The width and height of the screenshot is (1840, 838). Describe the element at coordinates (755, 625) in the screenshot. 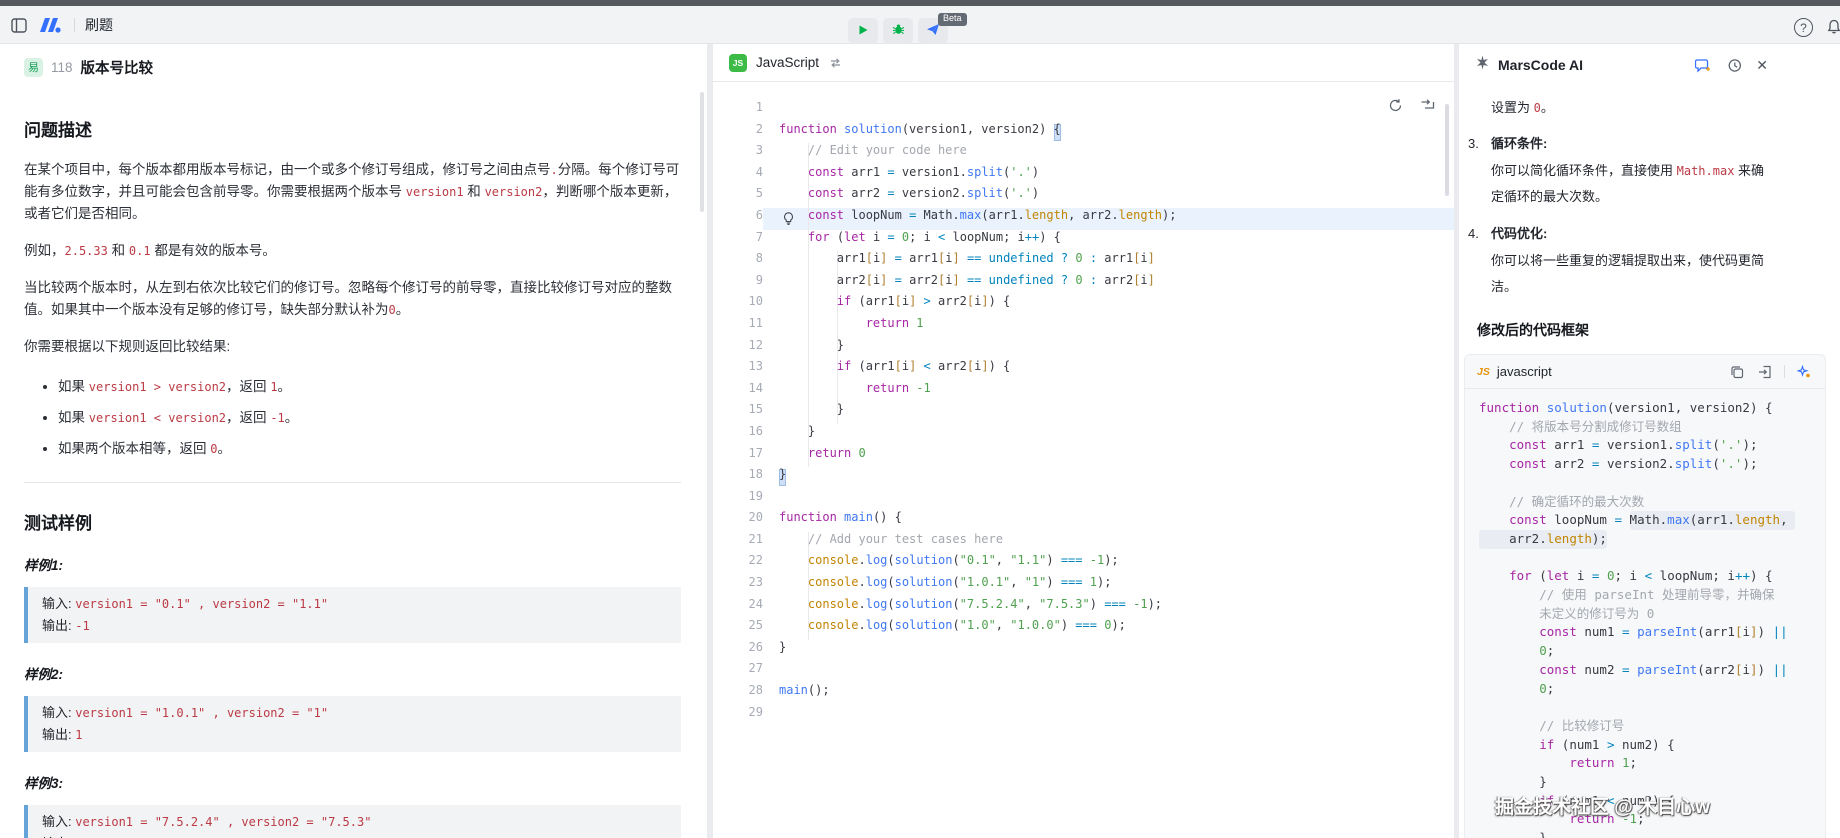

I see `line-number: 25` at that location.